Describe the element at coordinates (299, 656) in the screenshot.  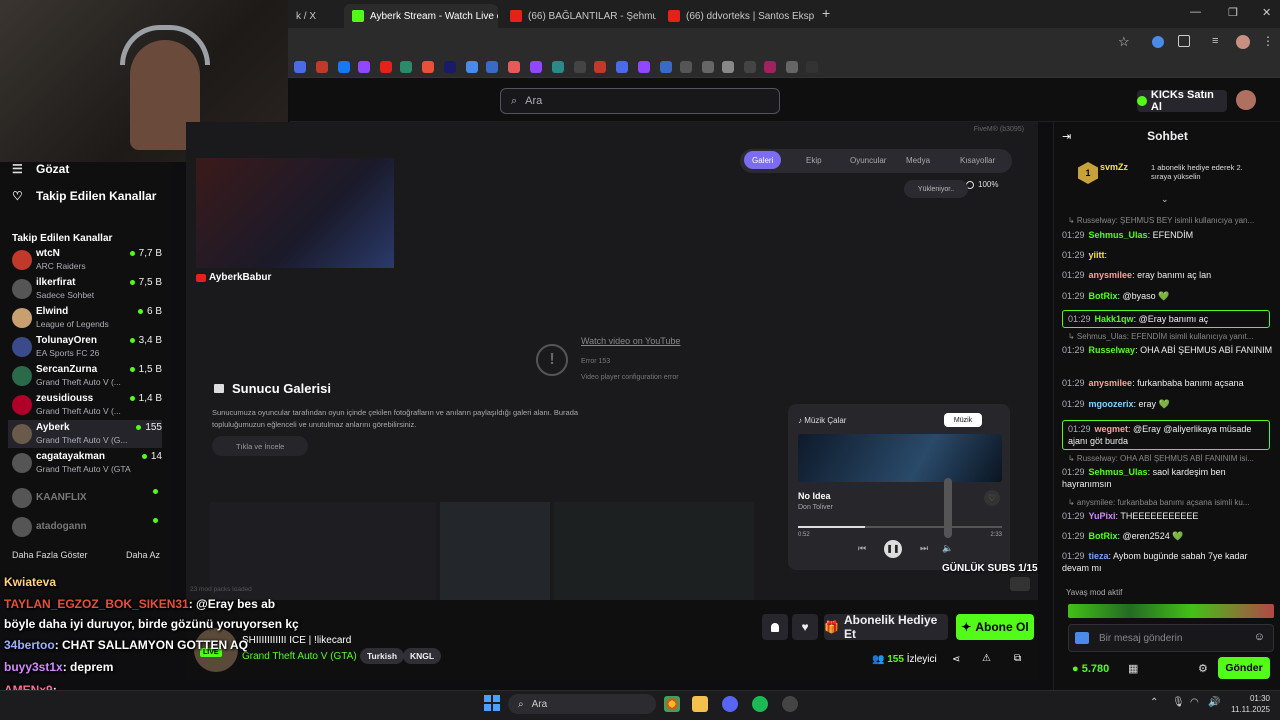
I see `stream-category: Grand Theft Auto V (GTA)` at that location.